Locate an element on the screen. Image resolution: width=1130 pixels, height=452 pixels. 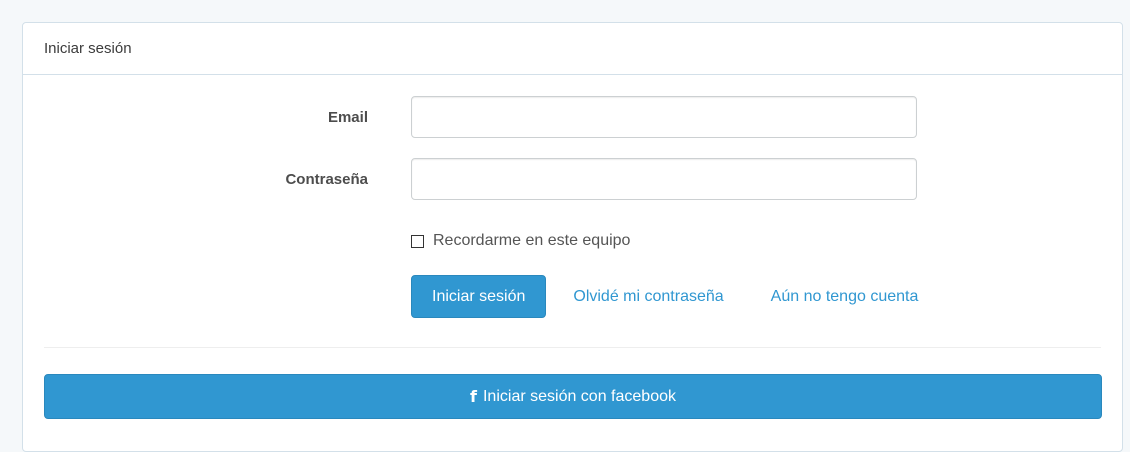
remember-checkbox is located at coordinates (417, 241).